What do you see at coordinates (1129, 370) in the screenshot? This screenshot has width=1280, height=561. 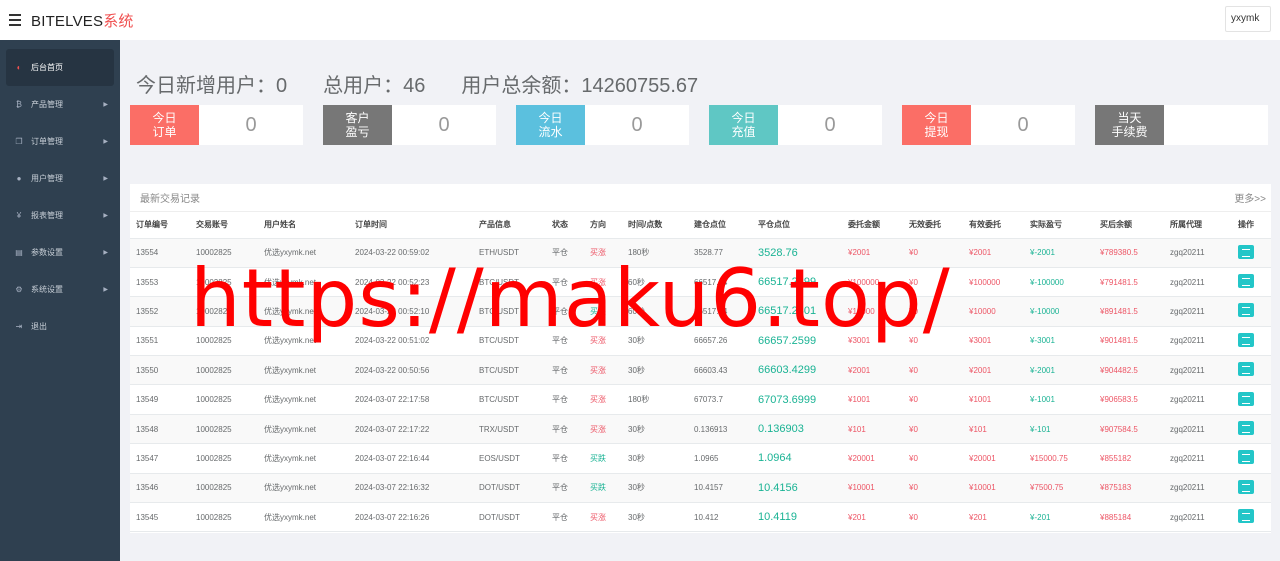 I see `table-cell: ¥904482.5` at bounding box center [1129, 370].